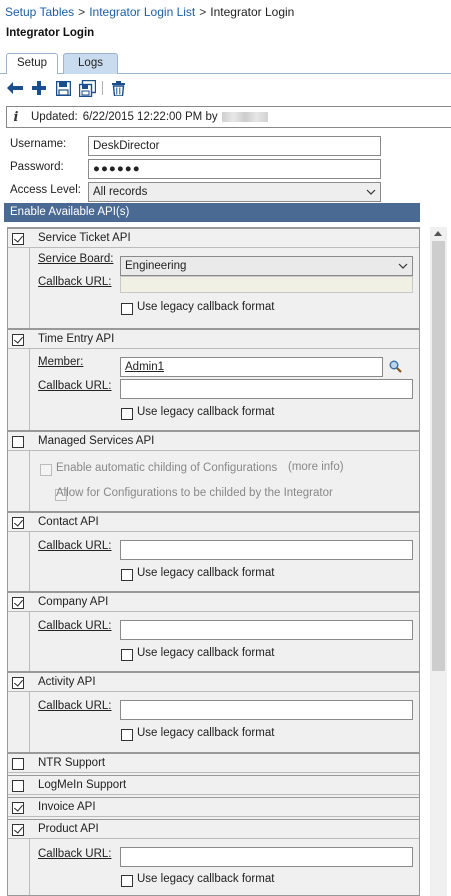 This screenshot has height=896, width=451. Describe the element at coordinates (18, 764) in the screenshot. I see `ntr-support-checkbox` at that location.